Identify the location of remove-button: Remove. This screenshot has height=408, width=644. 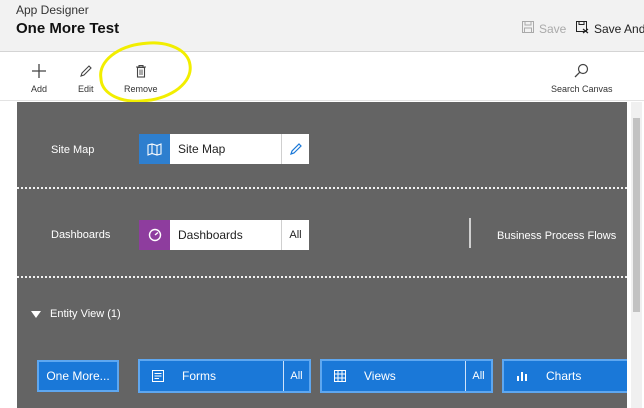
(141, 78).